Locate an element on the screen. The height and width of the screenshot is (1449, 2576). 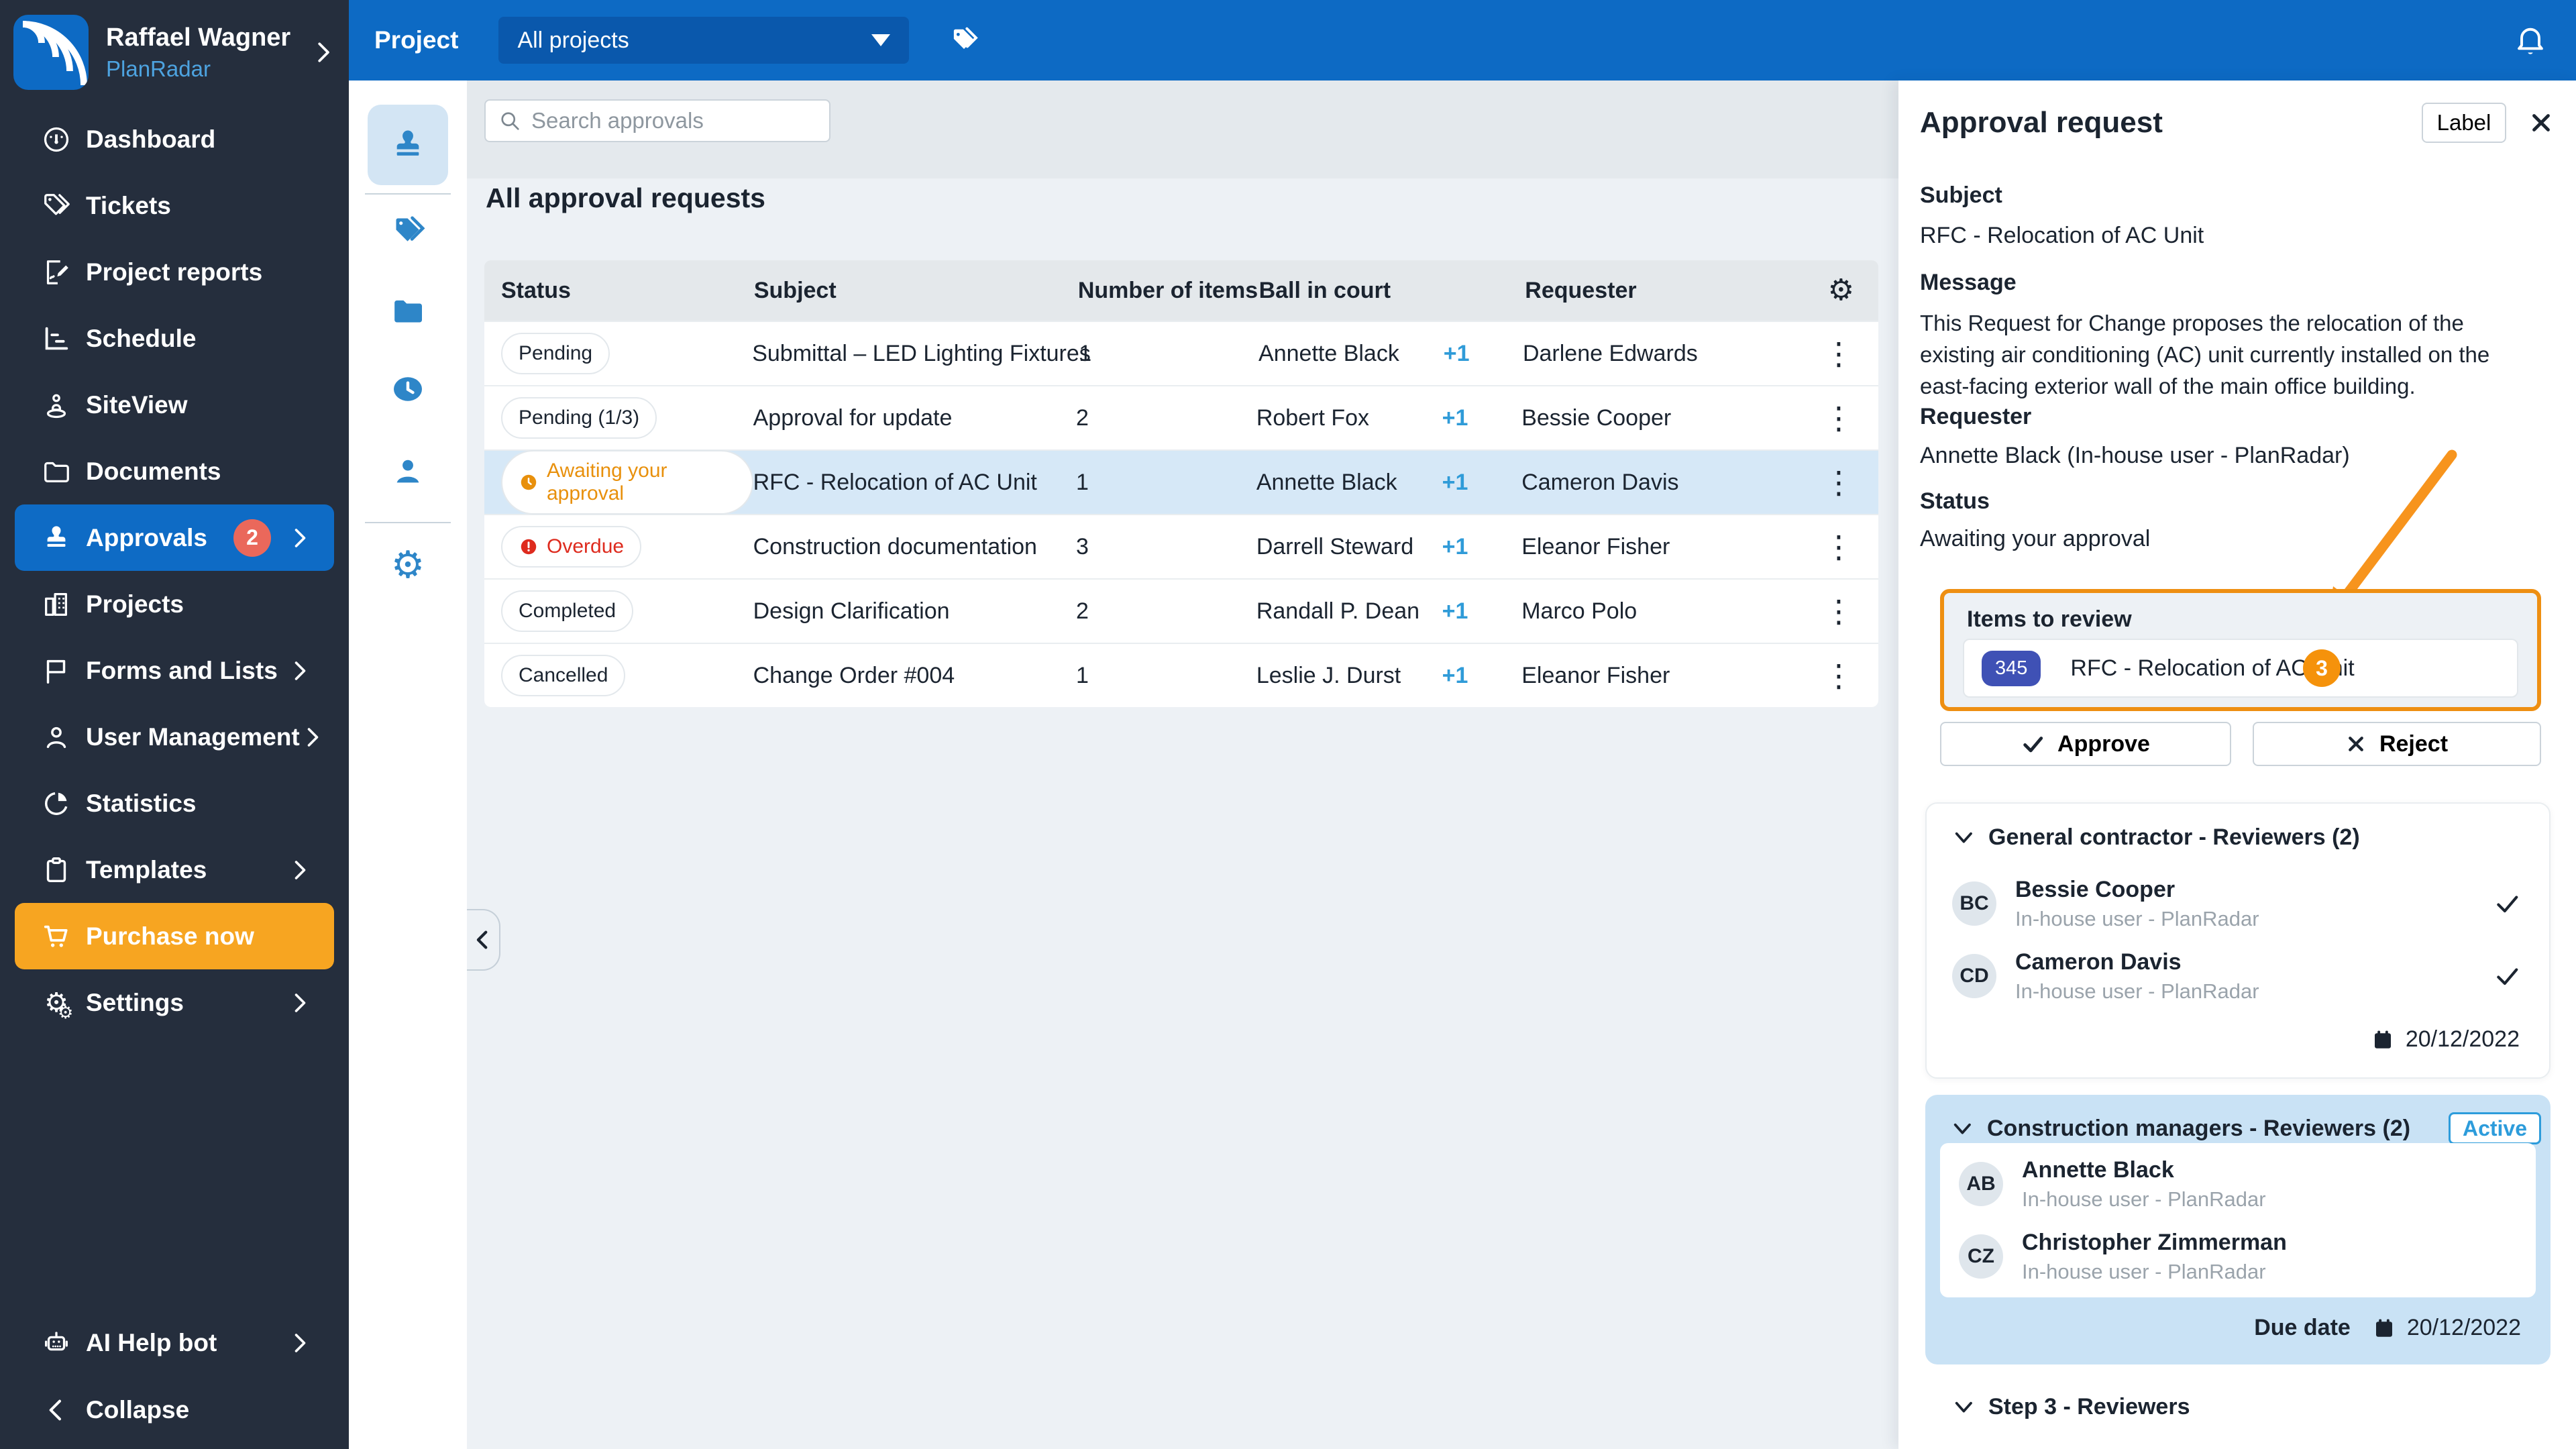
project-label: Project is located at coordinates (416, 40).